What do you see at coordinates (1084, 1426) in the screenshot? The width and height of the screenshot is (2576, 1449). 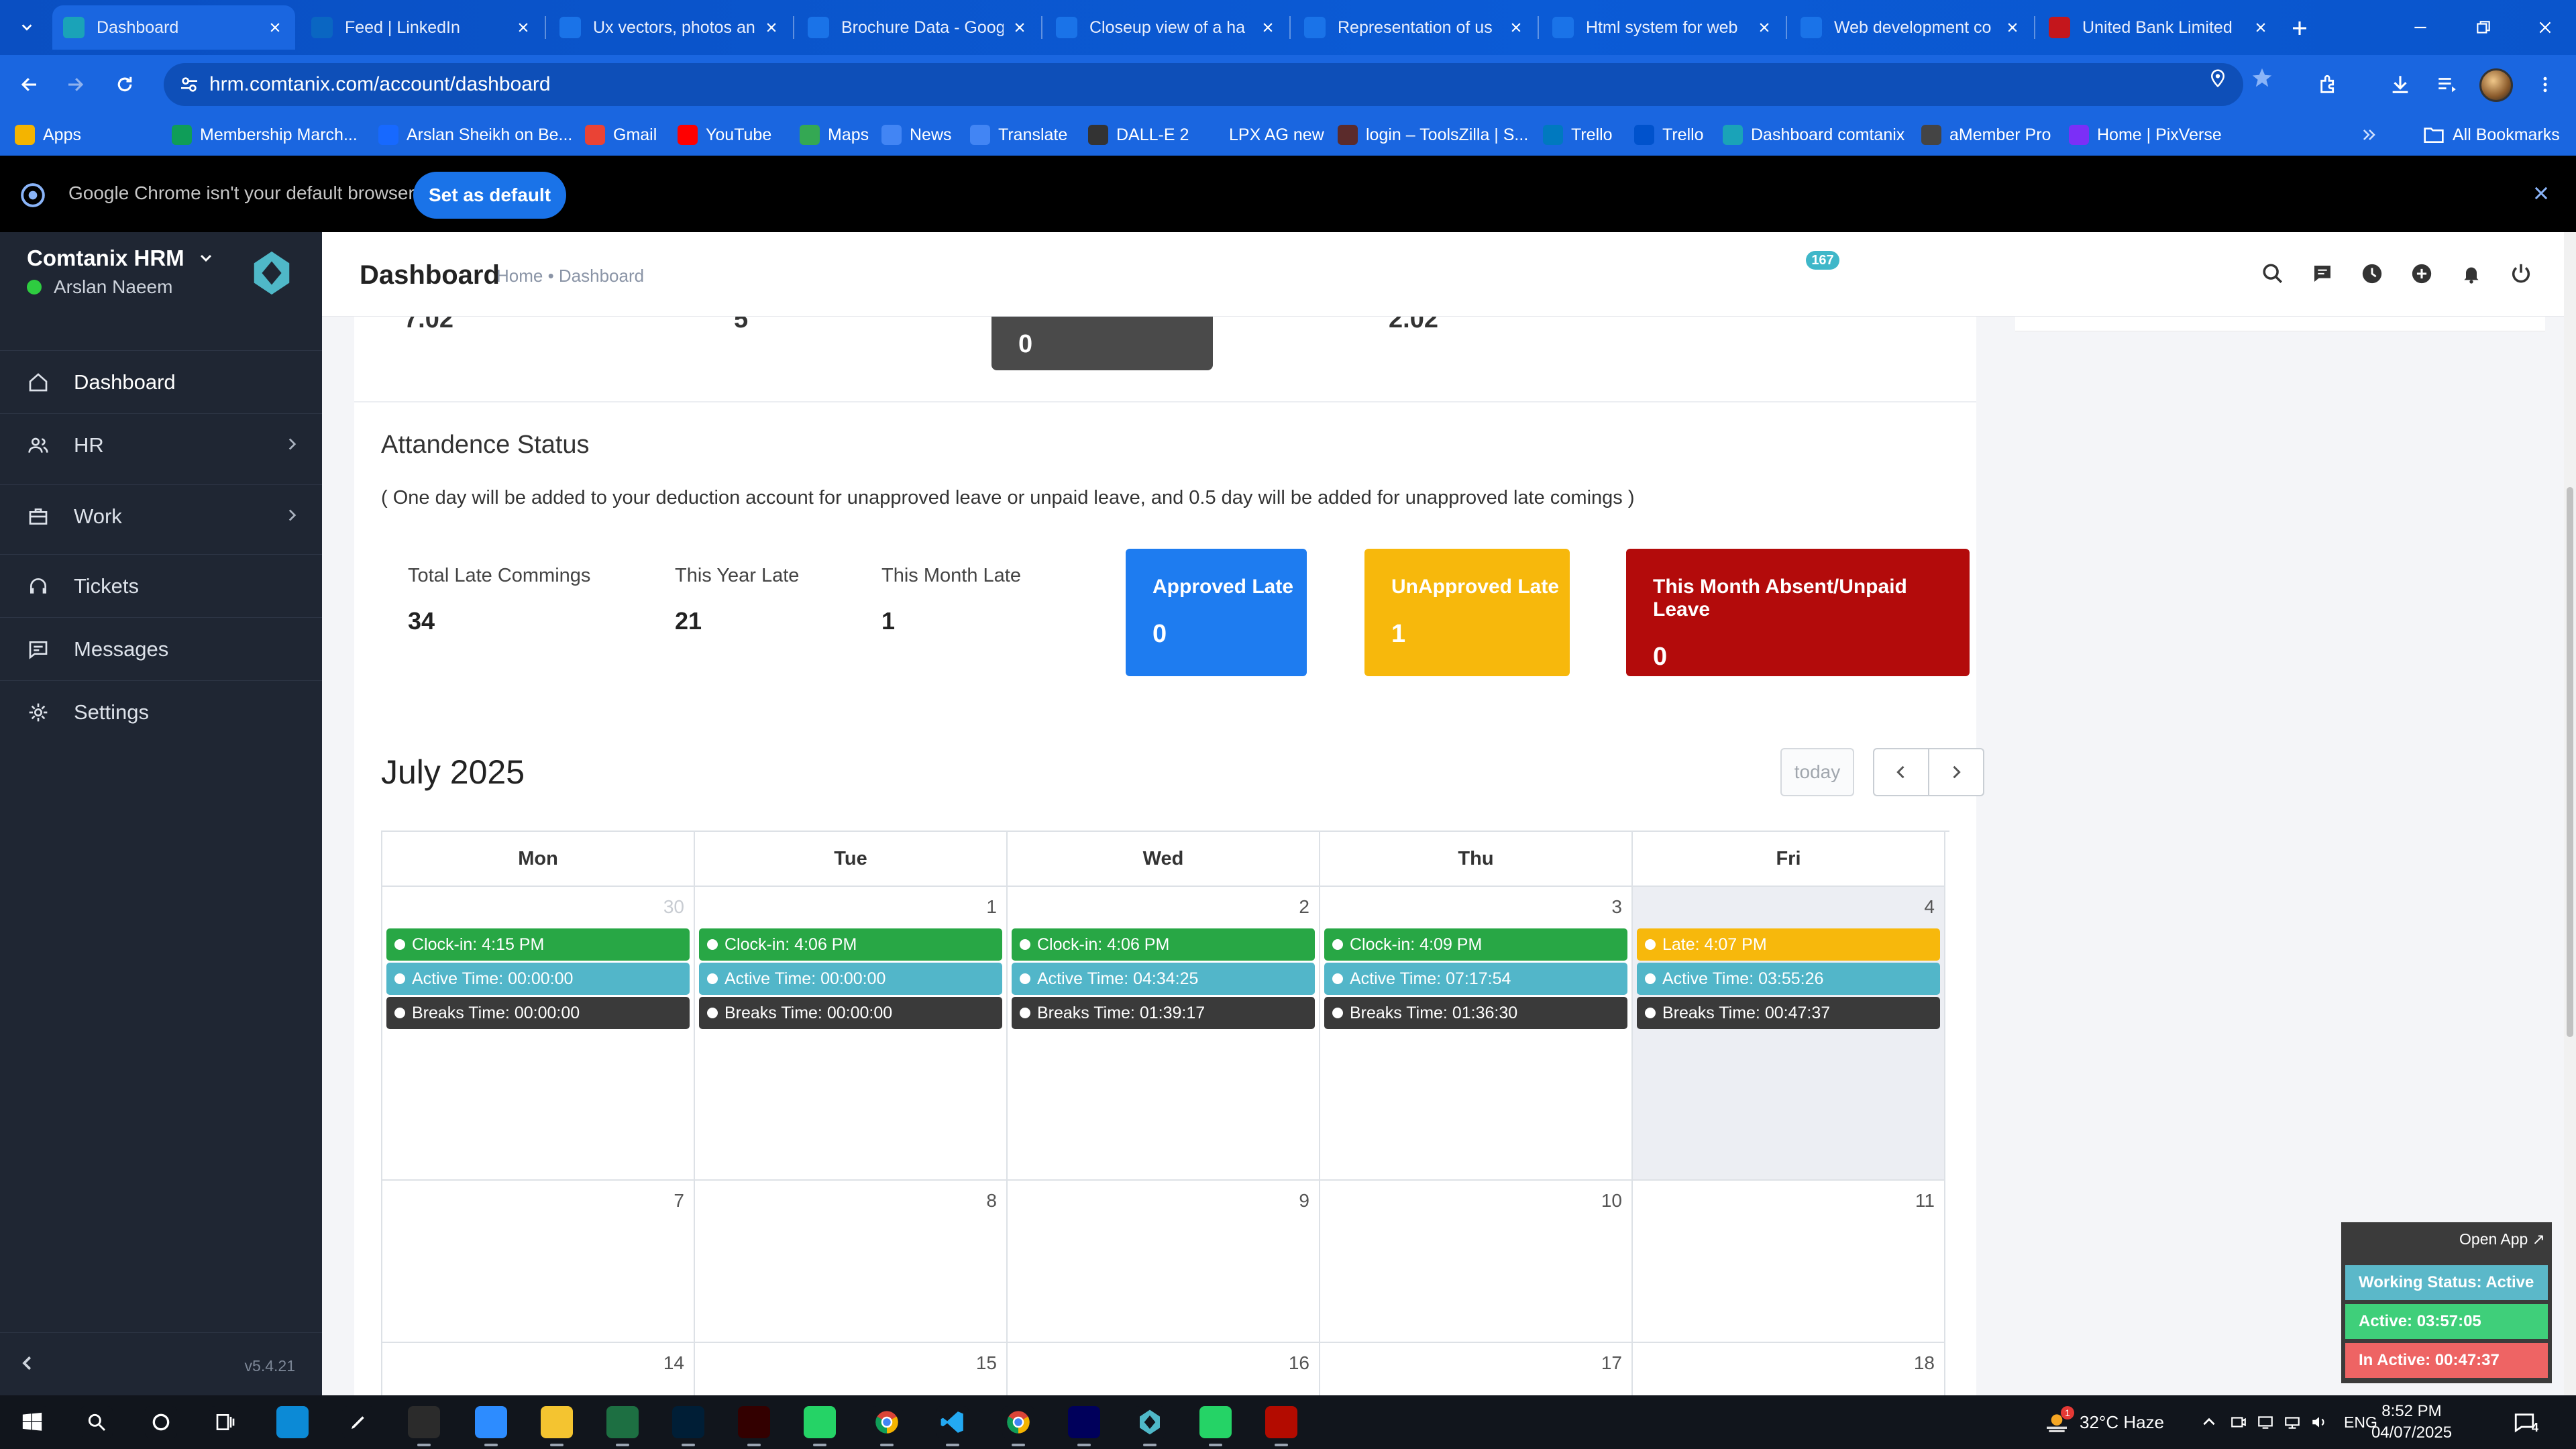 I see `premiere-icon` at bounding box center [1084, 1426].